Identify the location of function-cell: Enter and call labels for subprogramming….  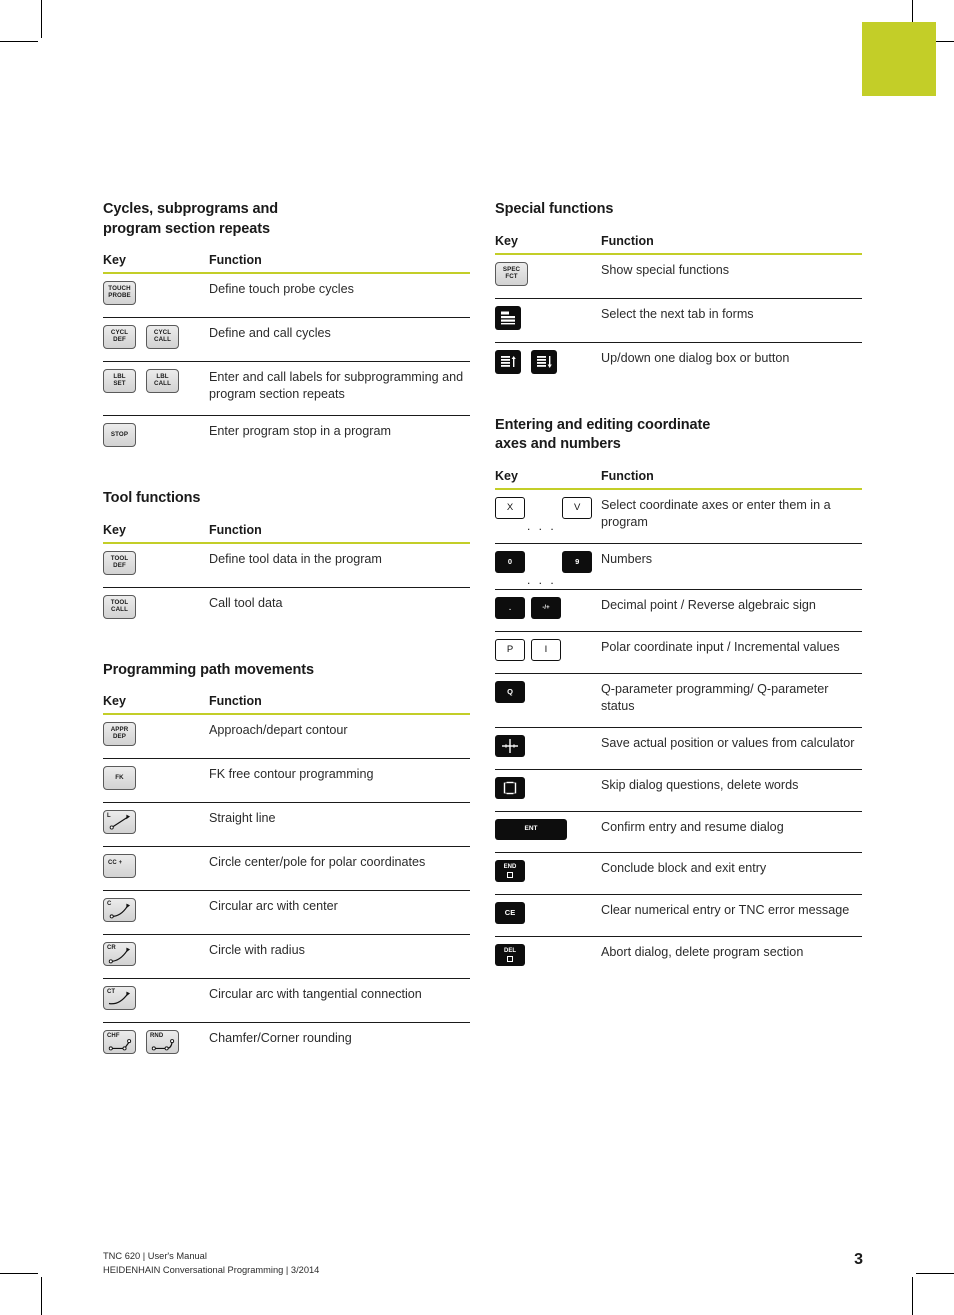
(339, 389).